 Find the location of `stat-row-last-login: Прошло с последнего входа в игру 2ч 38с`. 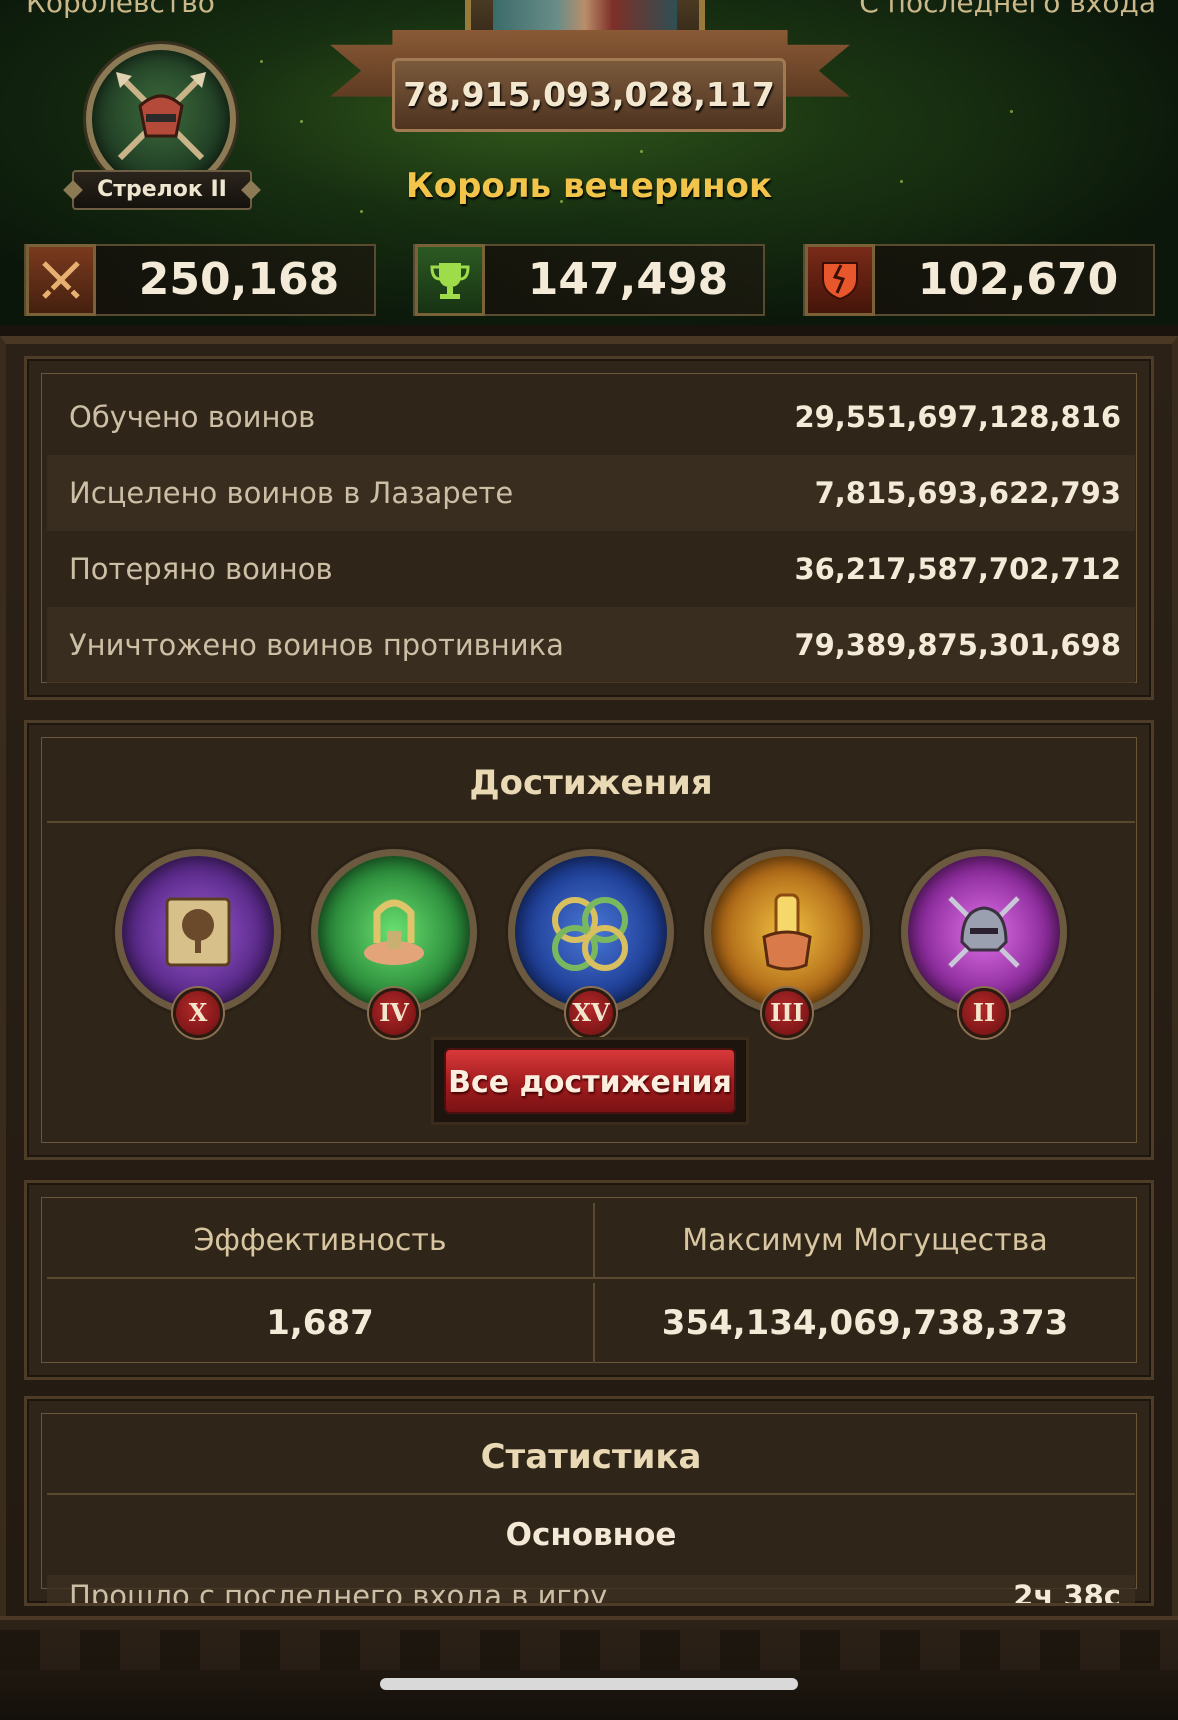

stat-row-last-login: Прошло с последнего входа в игру 2ч 38с is located at coordinates (591, 1590).